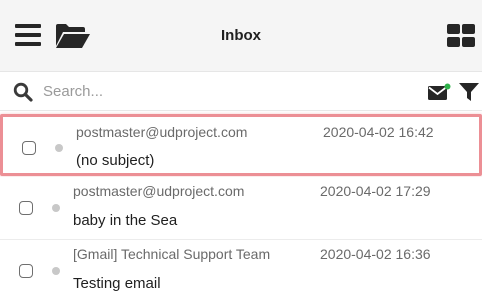  Describe the element at coordinates (469, 92) in the screenshot. I see `filter-icon` at that location.